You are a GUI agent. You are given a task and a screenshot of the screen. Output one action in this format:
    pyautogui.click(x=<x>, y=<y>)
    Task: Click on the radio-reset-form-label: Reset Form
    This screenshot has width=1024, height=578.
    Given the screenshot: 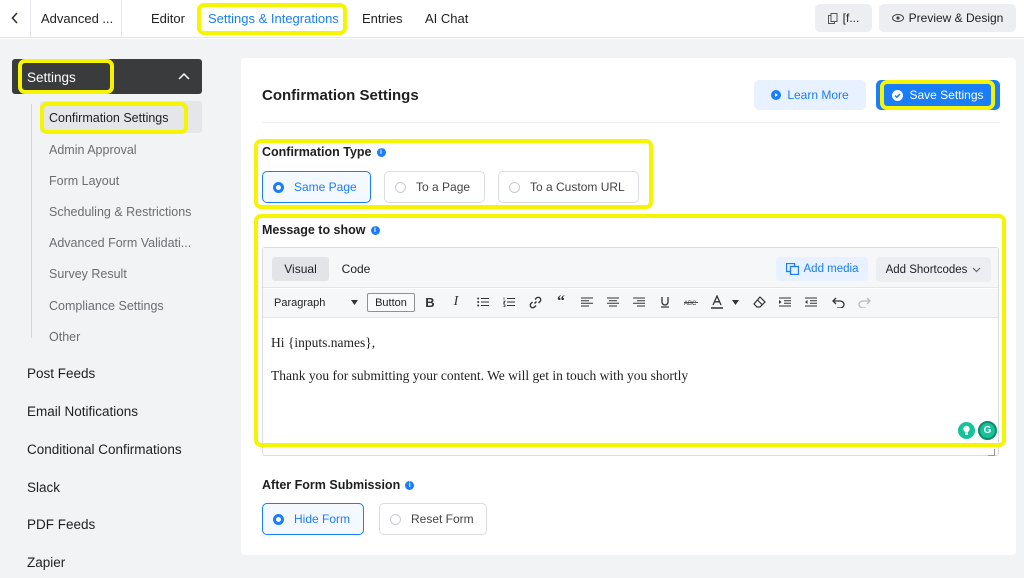 What is the action you would take?
    pyautogui.click(x=442, y=519)
    